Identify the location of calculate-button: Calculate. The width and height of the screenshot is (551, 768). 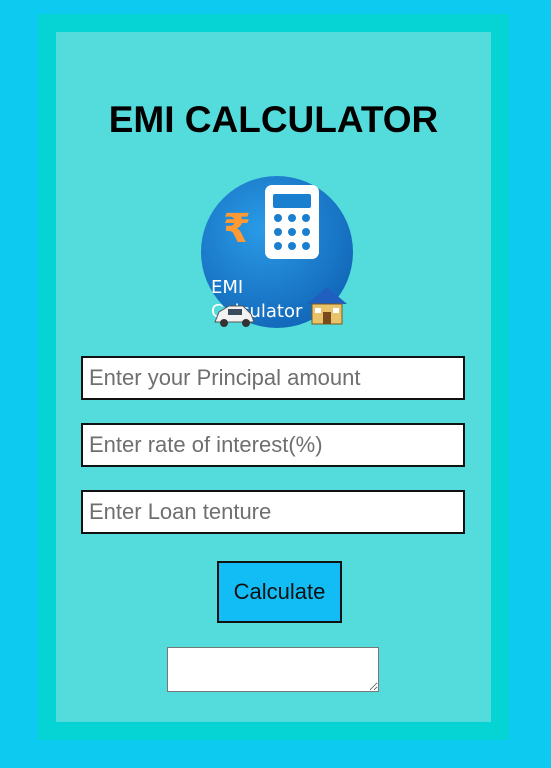
(279, 592).